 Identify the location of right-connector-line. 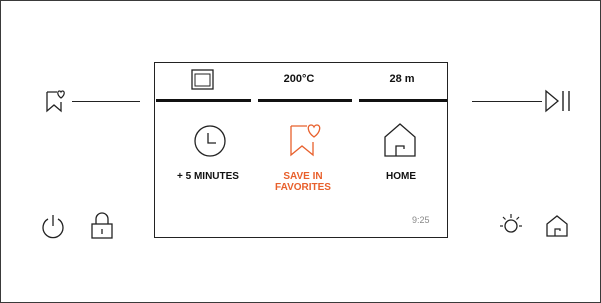
(507, 101).